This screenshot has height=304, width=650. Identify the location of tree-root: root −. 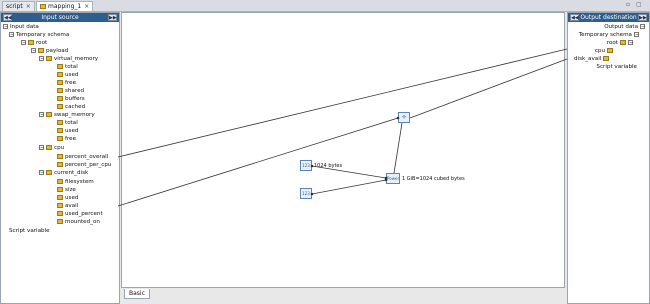
(621, 43).